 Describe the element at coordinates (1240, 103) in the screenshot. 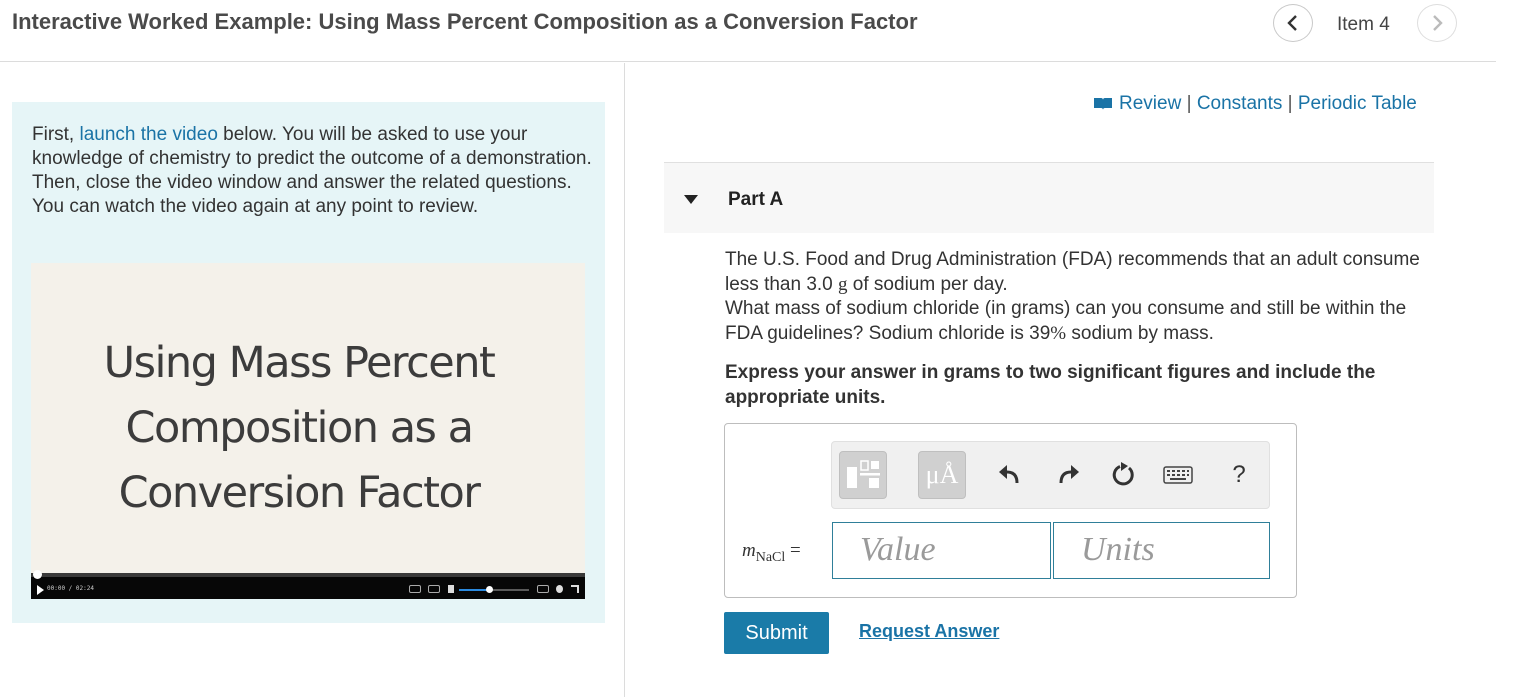

I see `constants-link: Constants` at that location.